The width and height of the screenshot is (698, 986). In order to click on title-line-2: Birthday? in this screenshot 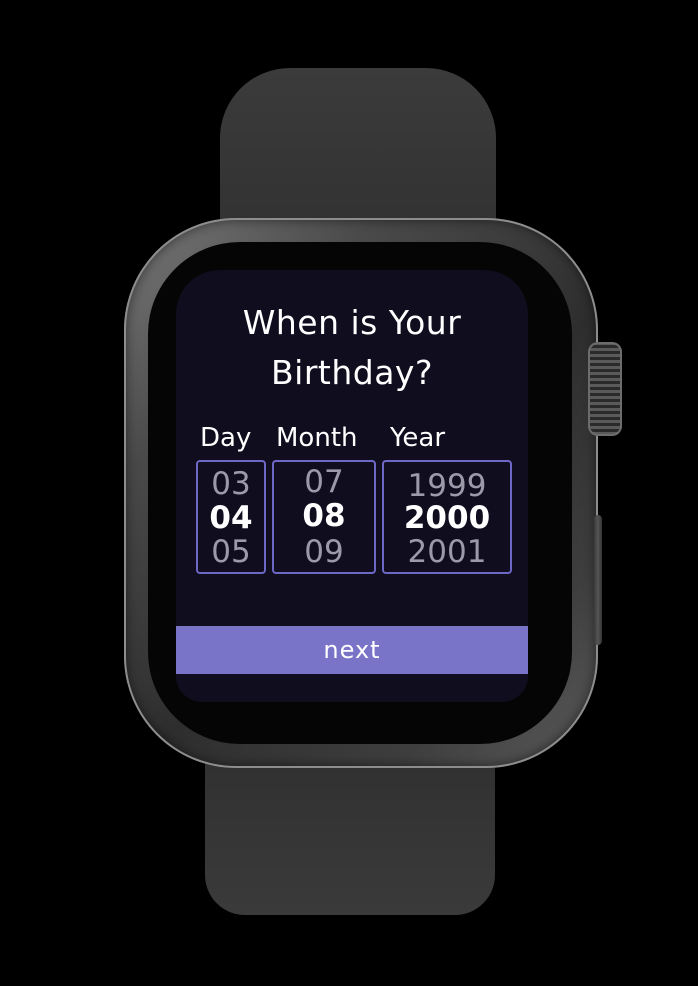, I will do `click(352, 372)`.